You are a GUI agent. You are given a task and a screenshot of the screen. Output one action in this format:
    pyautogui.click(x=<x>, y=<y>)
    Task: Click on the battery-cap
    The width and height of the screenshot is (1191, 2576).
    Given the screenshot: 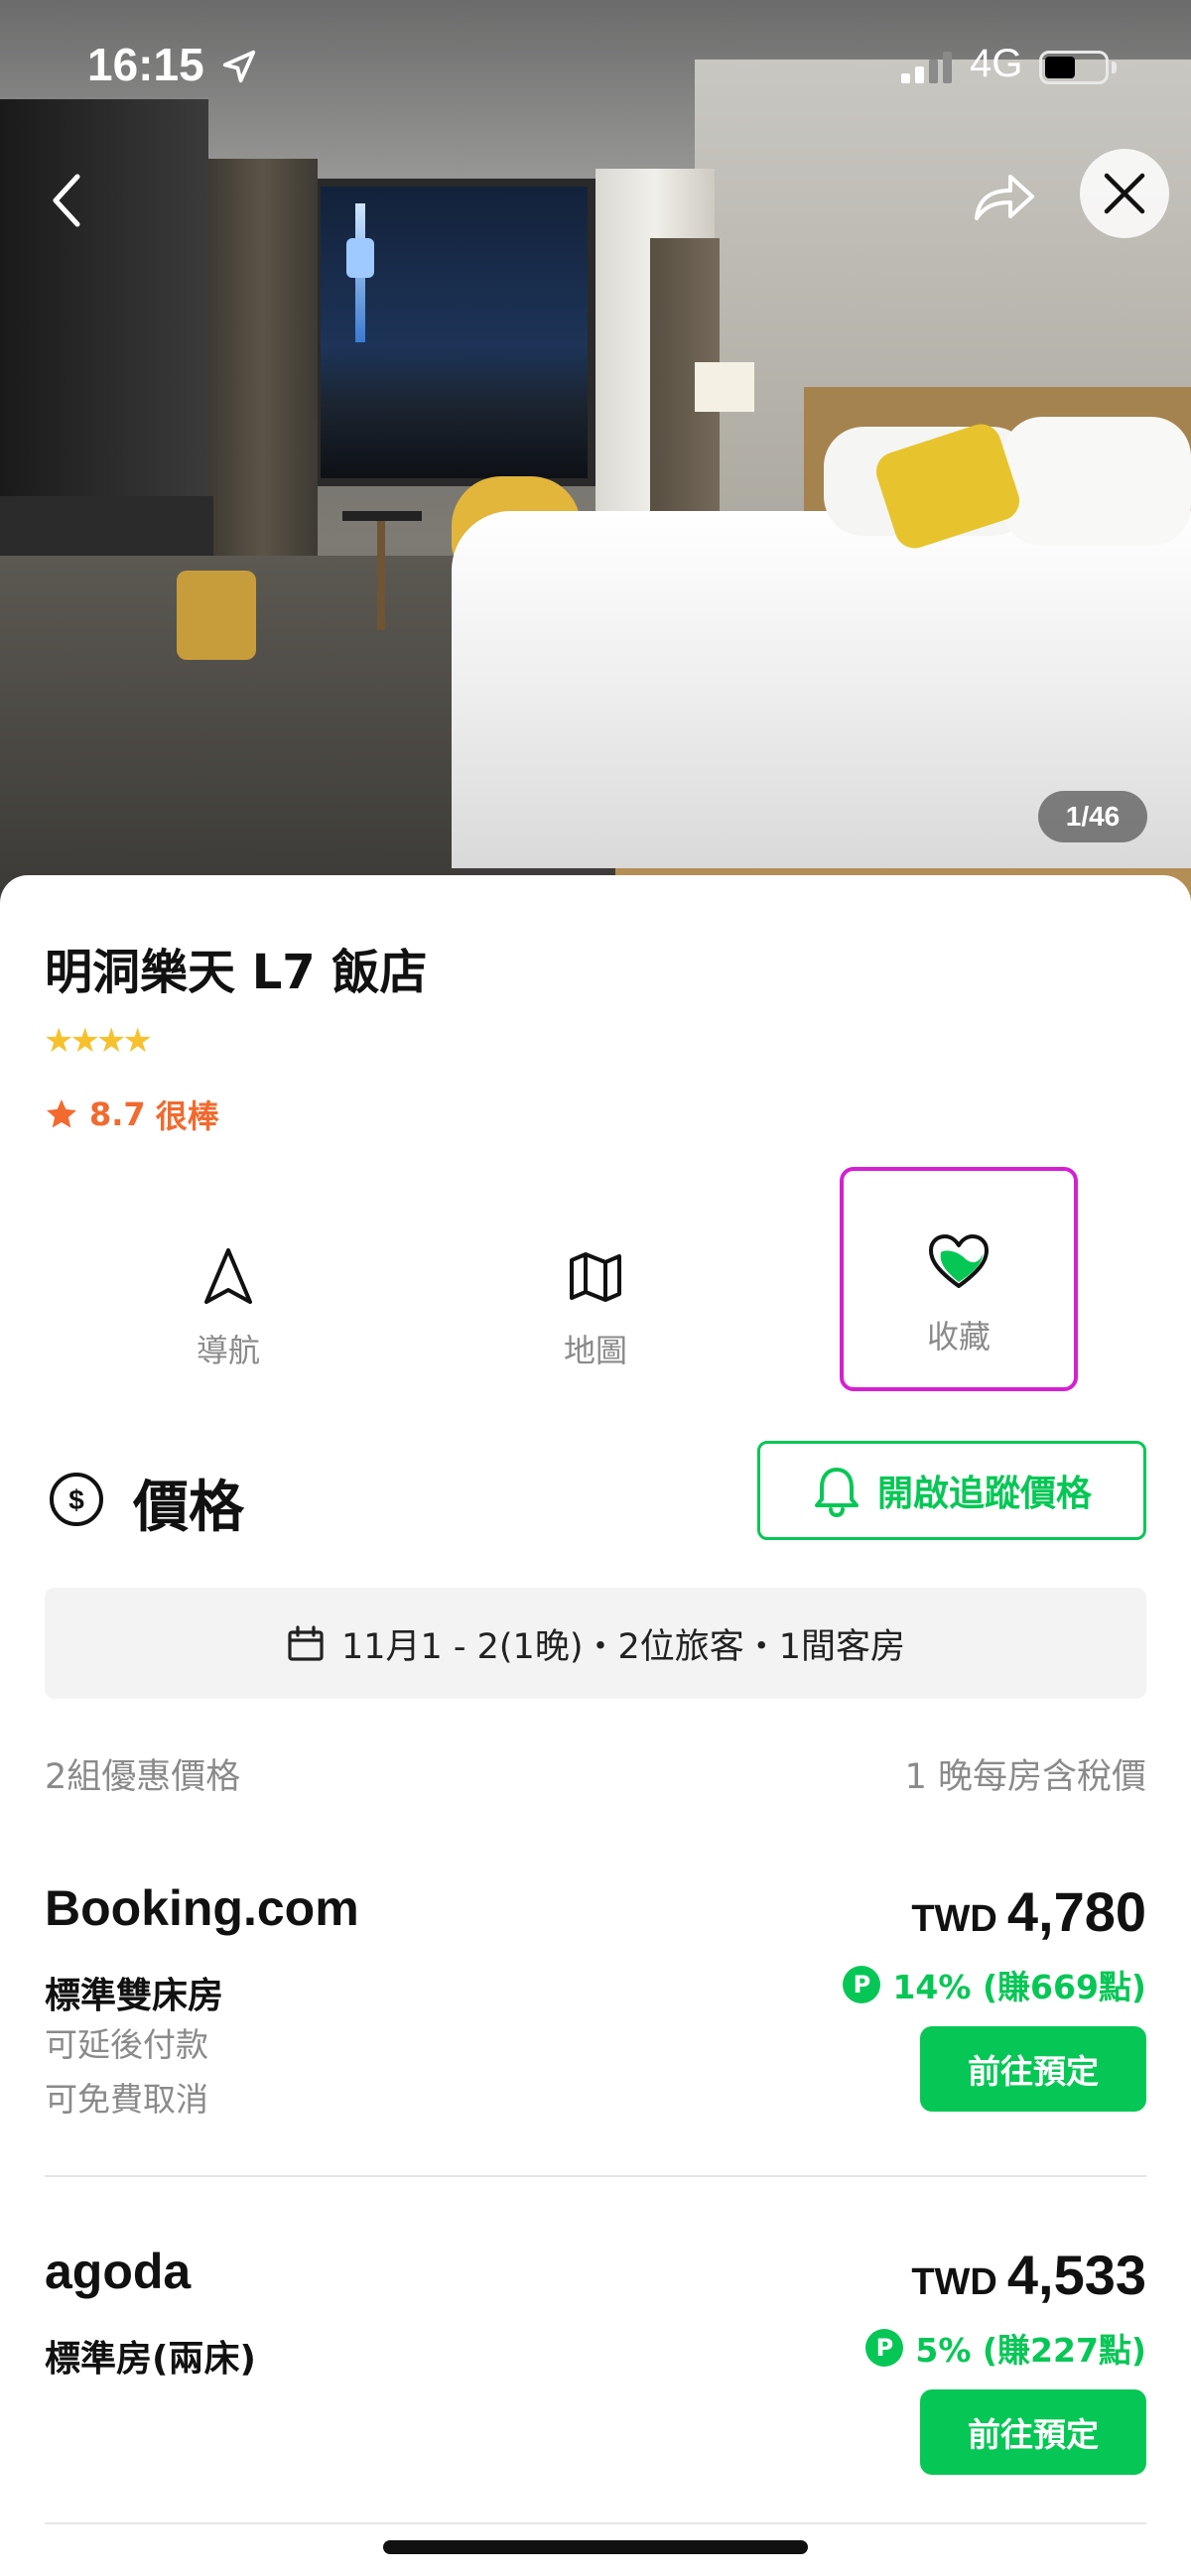 What is the action you would take?
    pyautogui.click(x=1115, y=68)
    